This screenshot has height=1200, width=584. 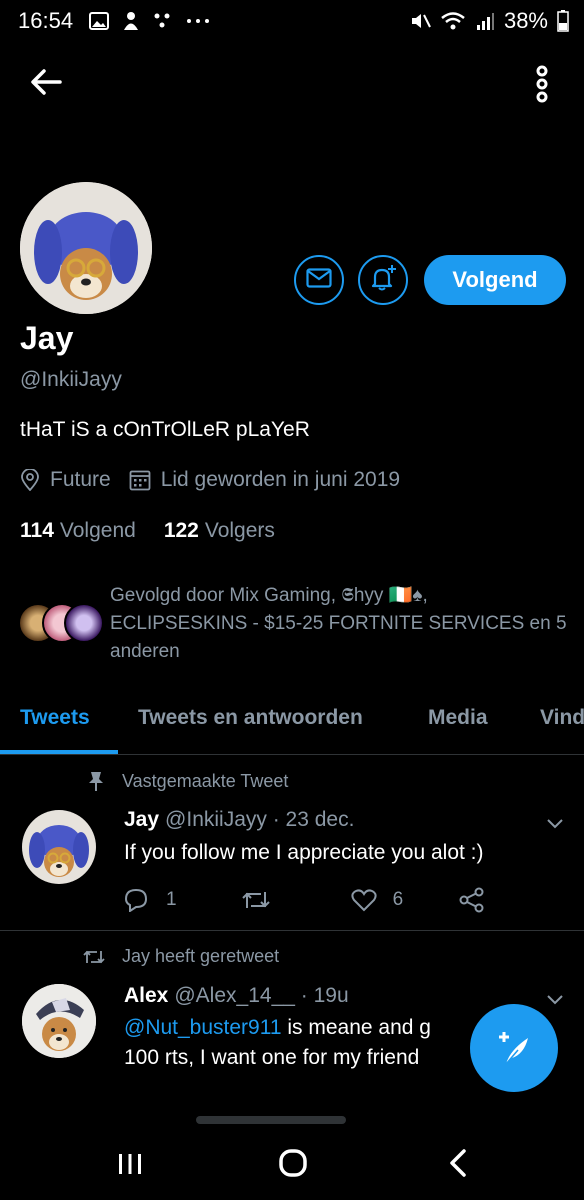 I want to click on network-activity-icon, so click(x=163, y=21).